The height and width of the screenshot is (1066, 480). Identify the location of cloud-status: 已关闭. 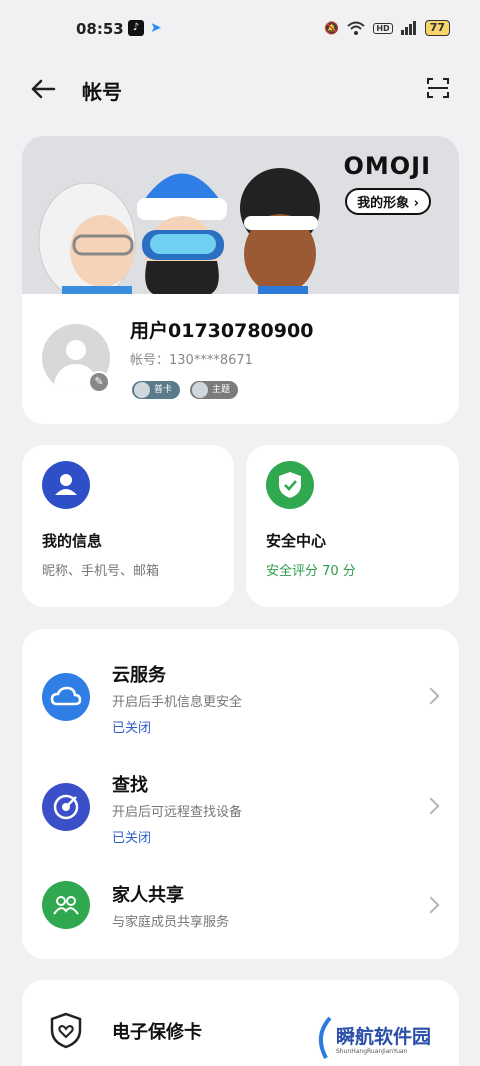
(132, 728).